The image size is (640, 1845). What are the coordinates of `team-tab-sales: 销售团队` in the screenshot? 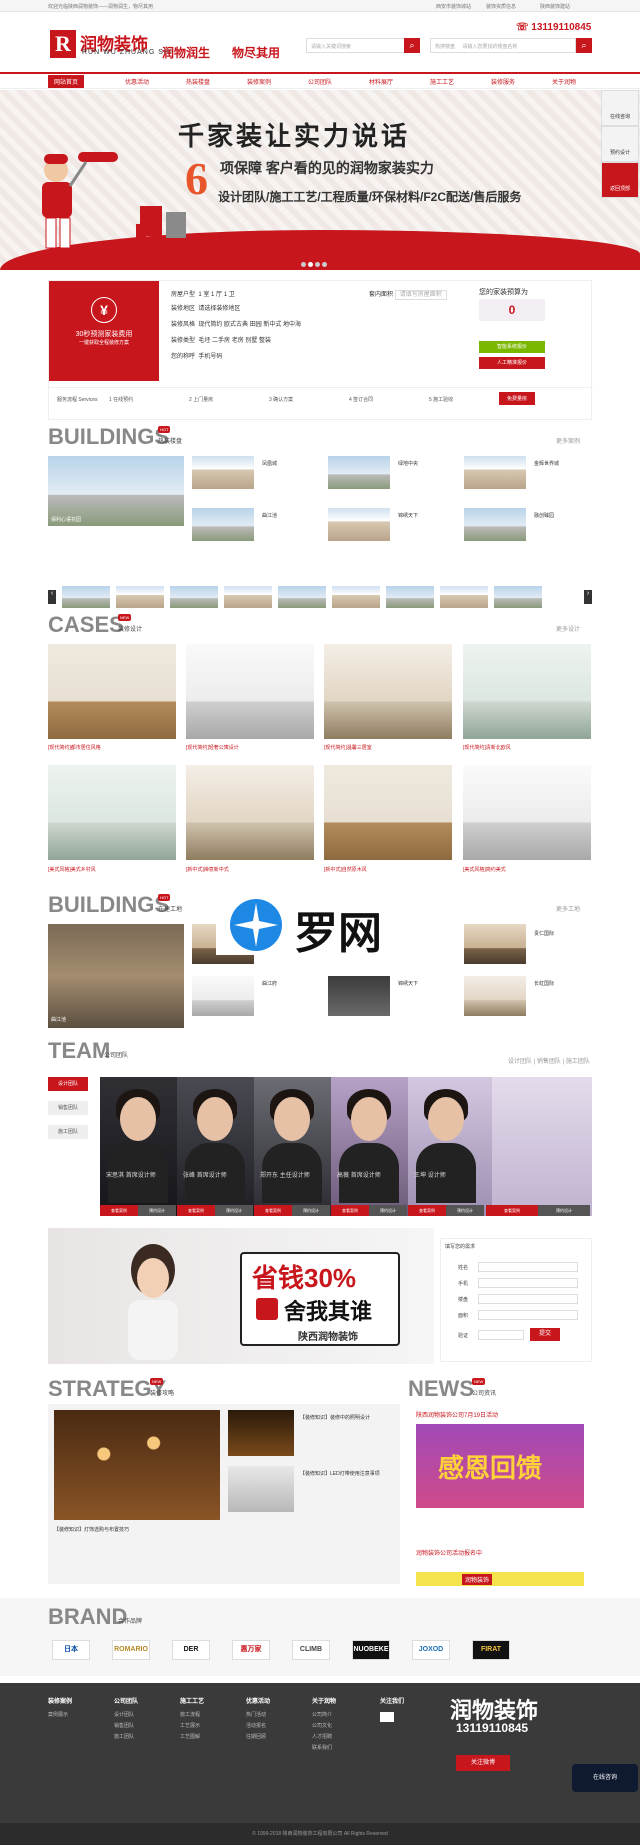 It's located at (68, 1108).